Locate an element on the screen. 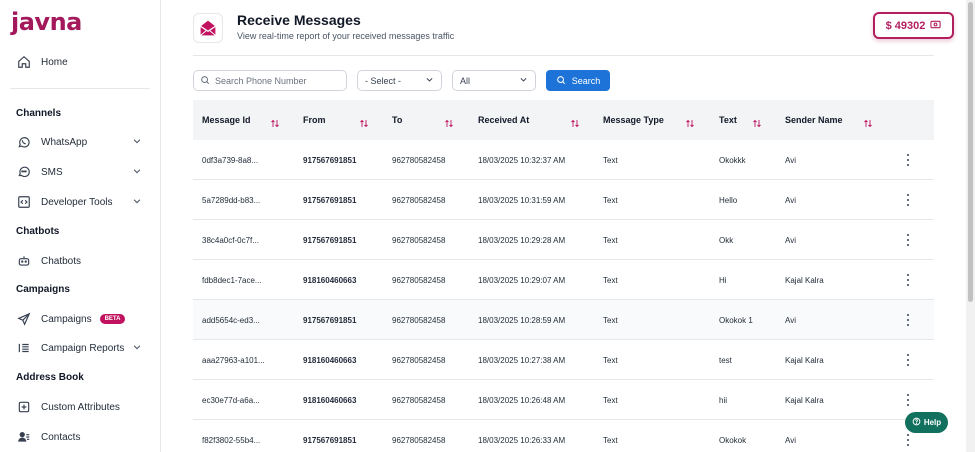 This screenshot has width=975, height=452. column-header: Sender Name is located at coordinates (814, 120).